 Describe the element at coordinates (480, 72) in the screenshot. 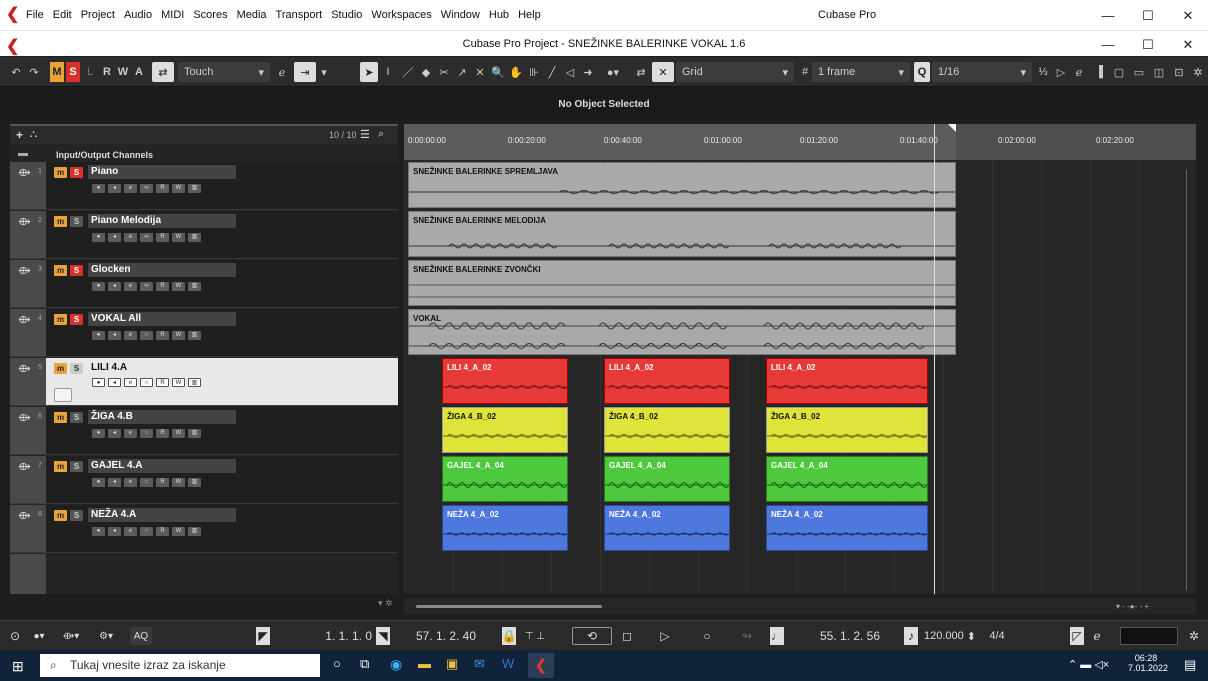

I see `mute-tool-icon: ✕` at that location.